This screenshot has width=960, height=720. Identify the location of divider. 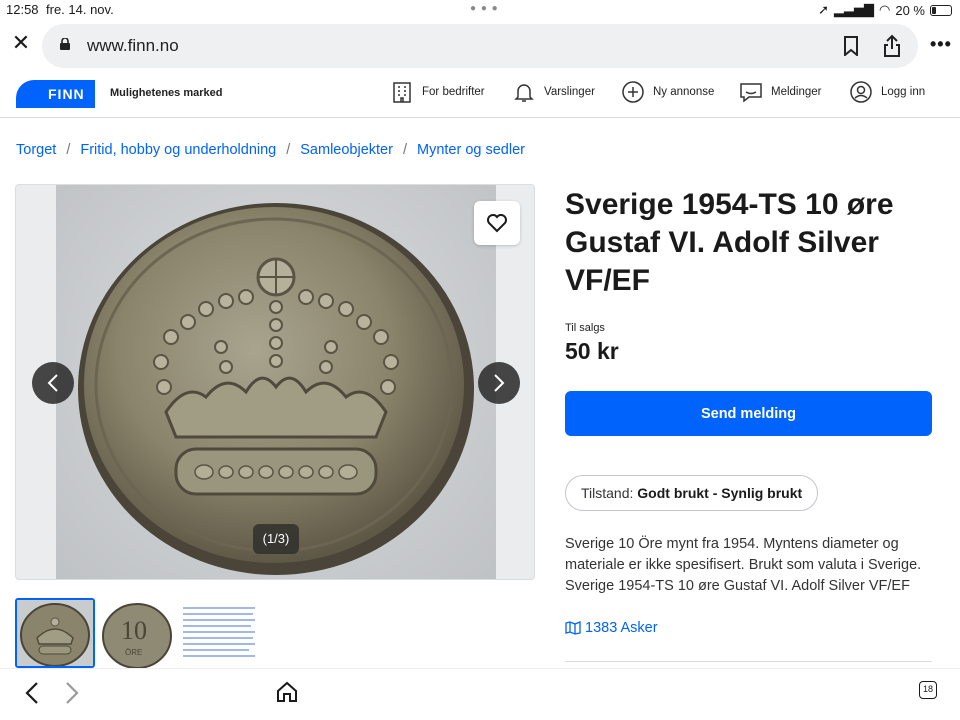
(748, 661).